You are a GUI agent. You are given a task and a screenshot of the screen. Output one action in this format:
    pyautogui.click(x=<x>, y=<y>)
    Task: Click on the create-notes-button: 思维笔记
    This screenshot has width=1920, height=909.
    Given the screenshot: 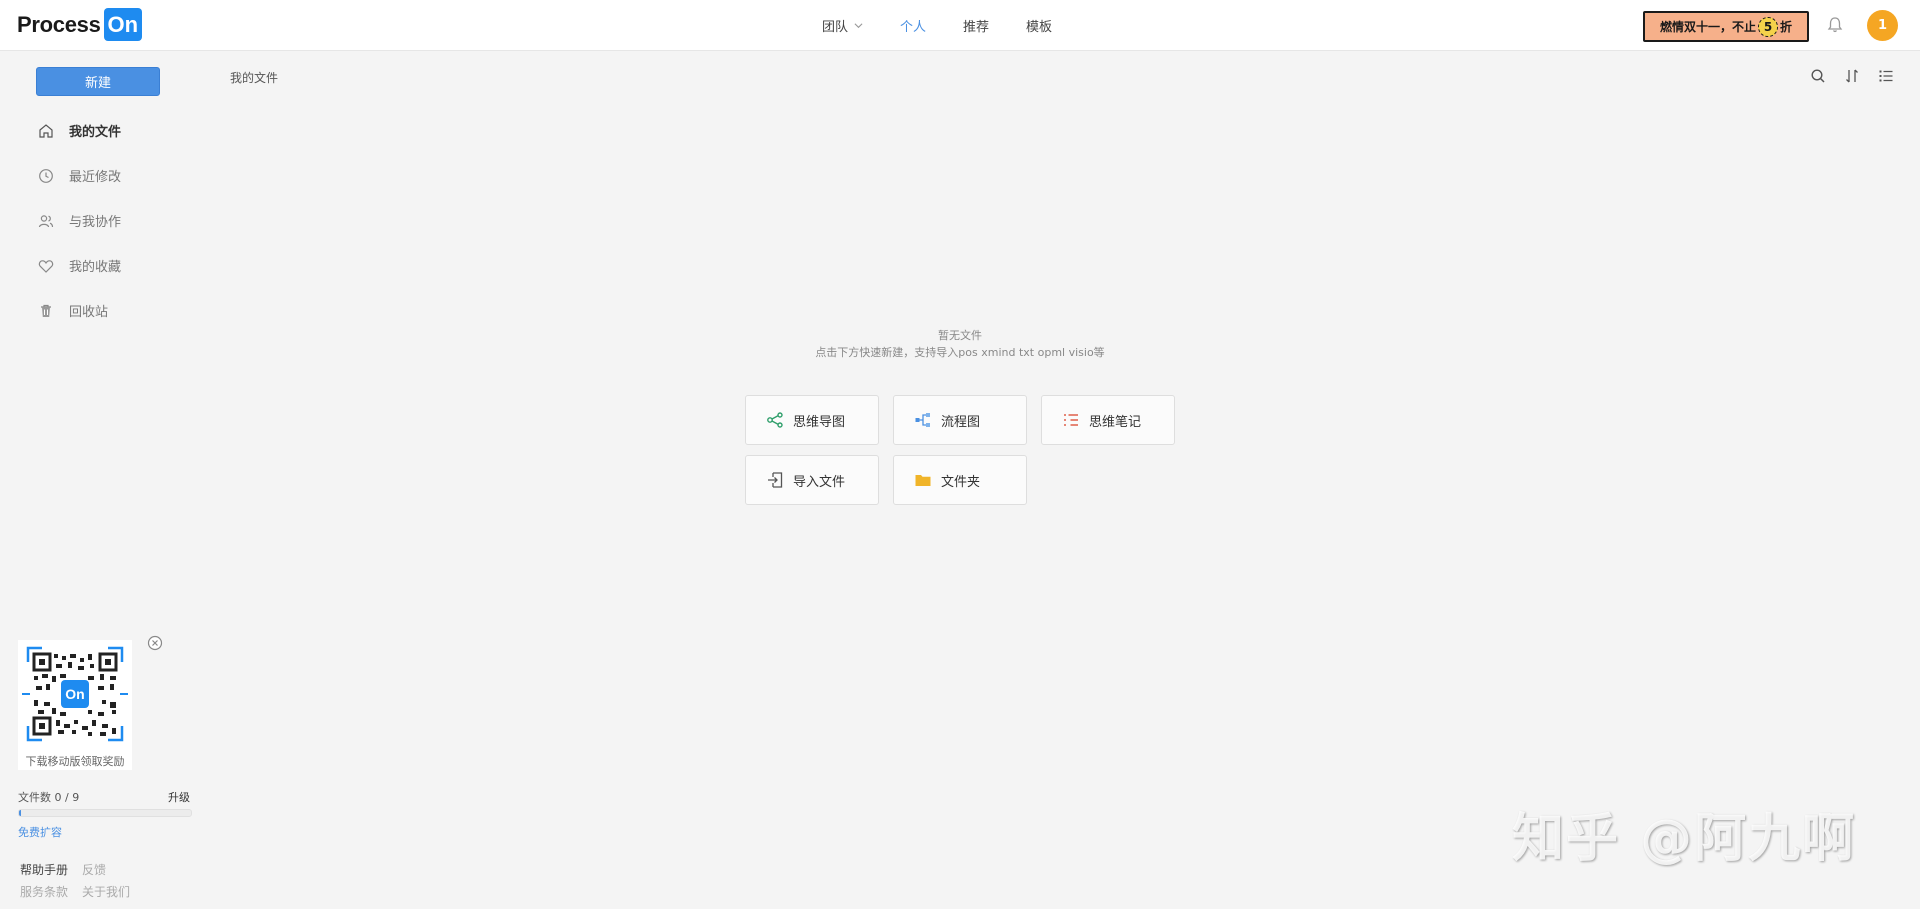 What is the action you would take?
    pyautogui.click(x=1108, y=420)
    